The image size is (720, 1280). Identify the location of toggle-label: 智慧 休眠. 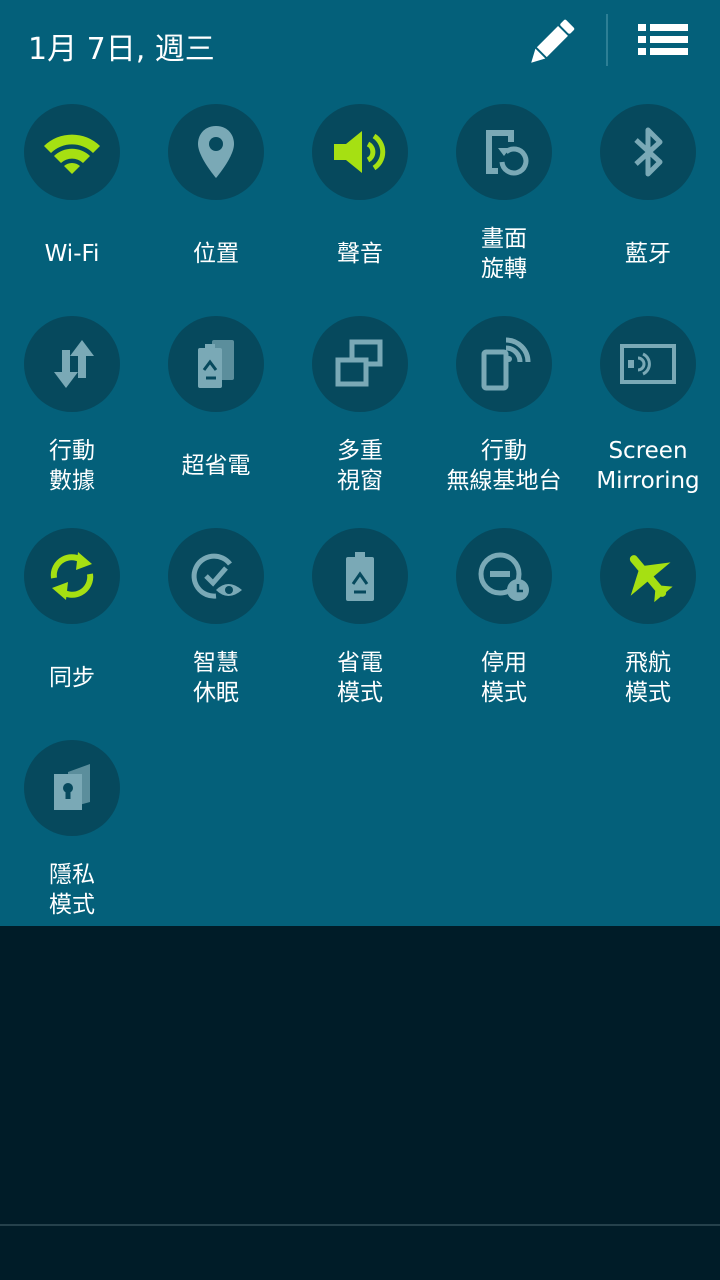
(216, 678).